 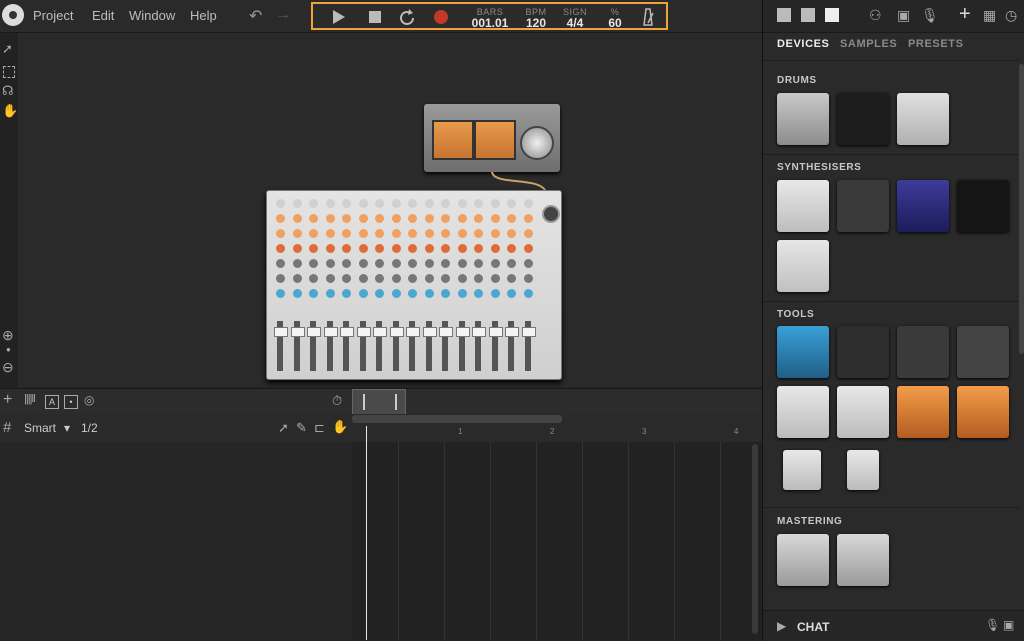 I want to click on device-forward-tool, so click(x=983, y=412).